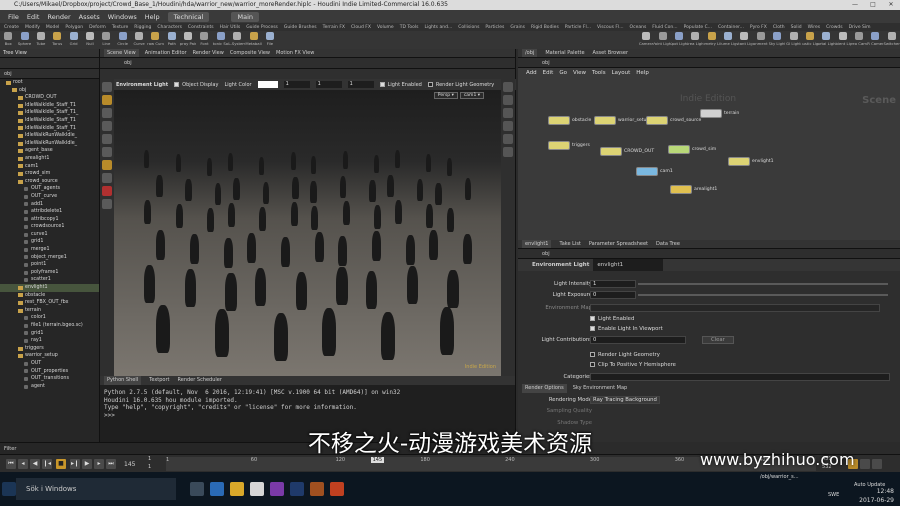 Image resolution: width=900 pixels, height=506 pixels. I want to click on shelf-tool: Circle, so click(123, 40).